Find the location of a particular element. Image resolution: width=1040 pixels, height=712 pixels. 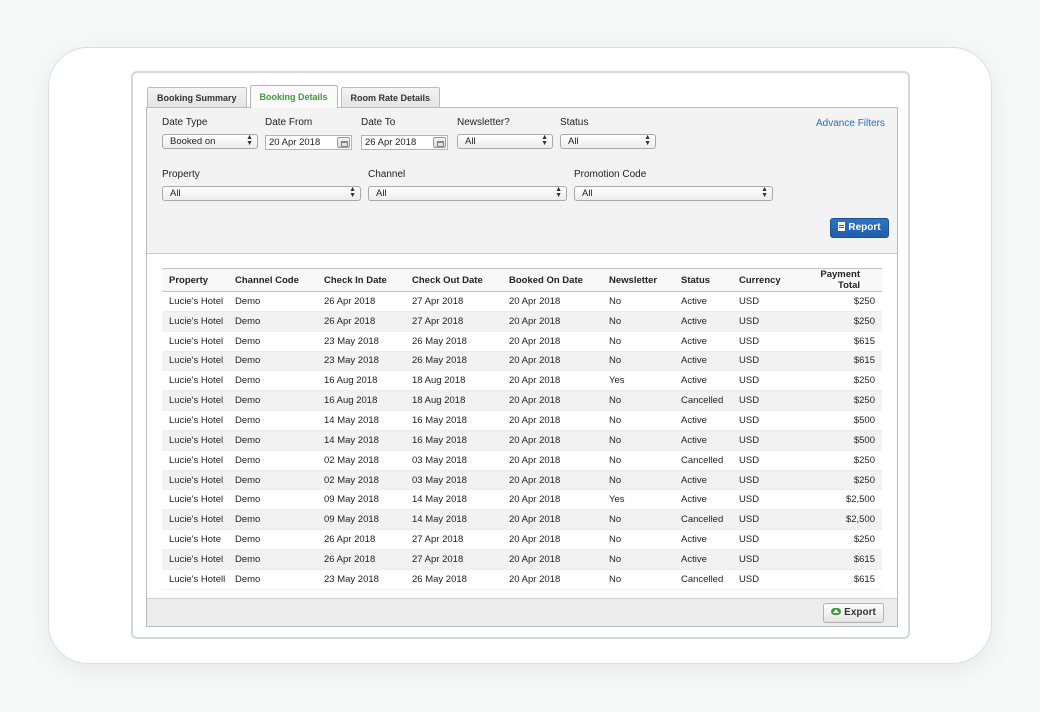

channel-select: All ▲ ▼ is located at coordinates (467, 193).